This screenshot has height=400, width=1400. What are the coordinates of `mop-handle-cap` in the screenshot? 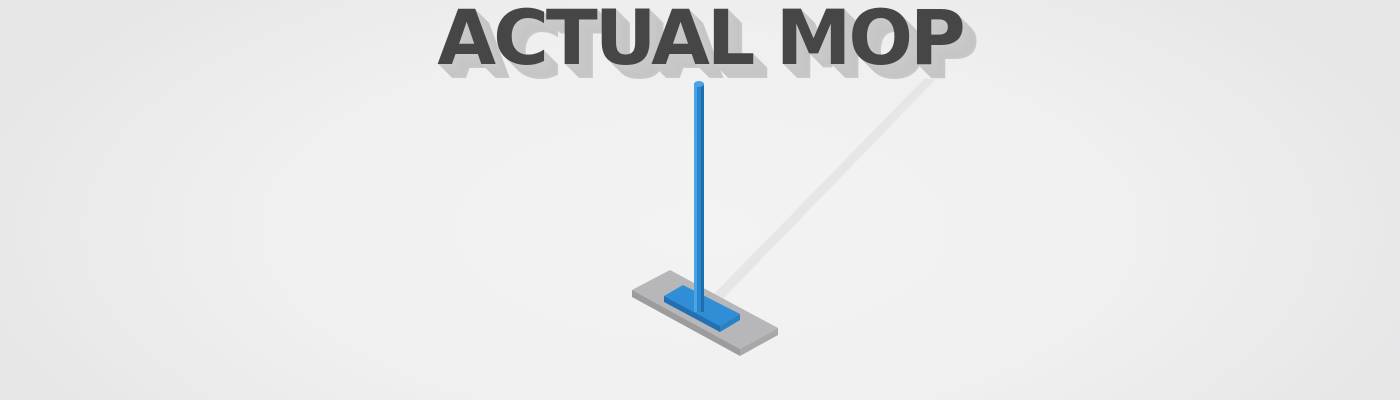 It's located at (699, 84).